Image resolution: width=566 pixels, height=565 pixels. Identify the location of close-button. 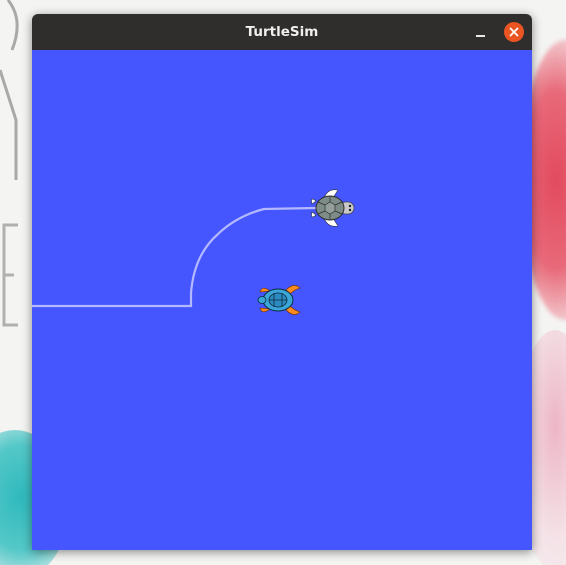
(514, 32).